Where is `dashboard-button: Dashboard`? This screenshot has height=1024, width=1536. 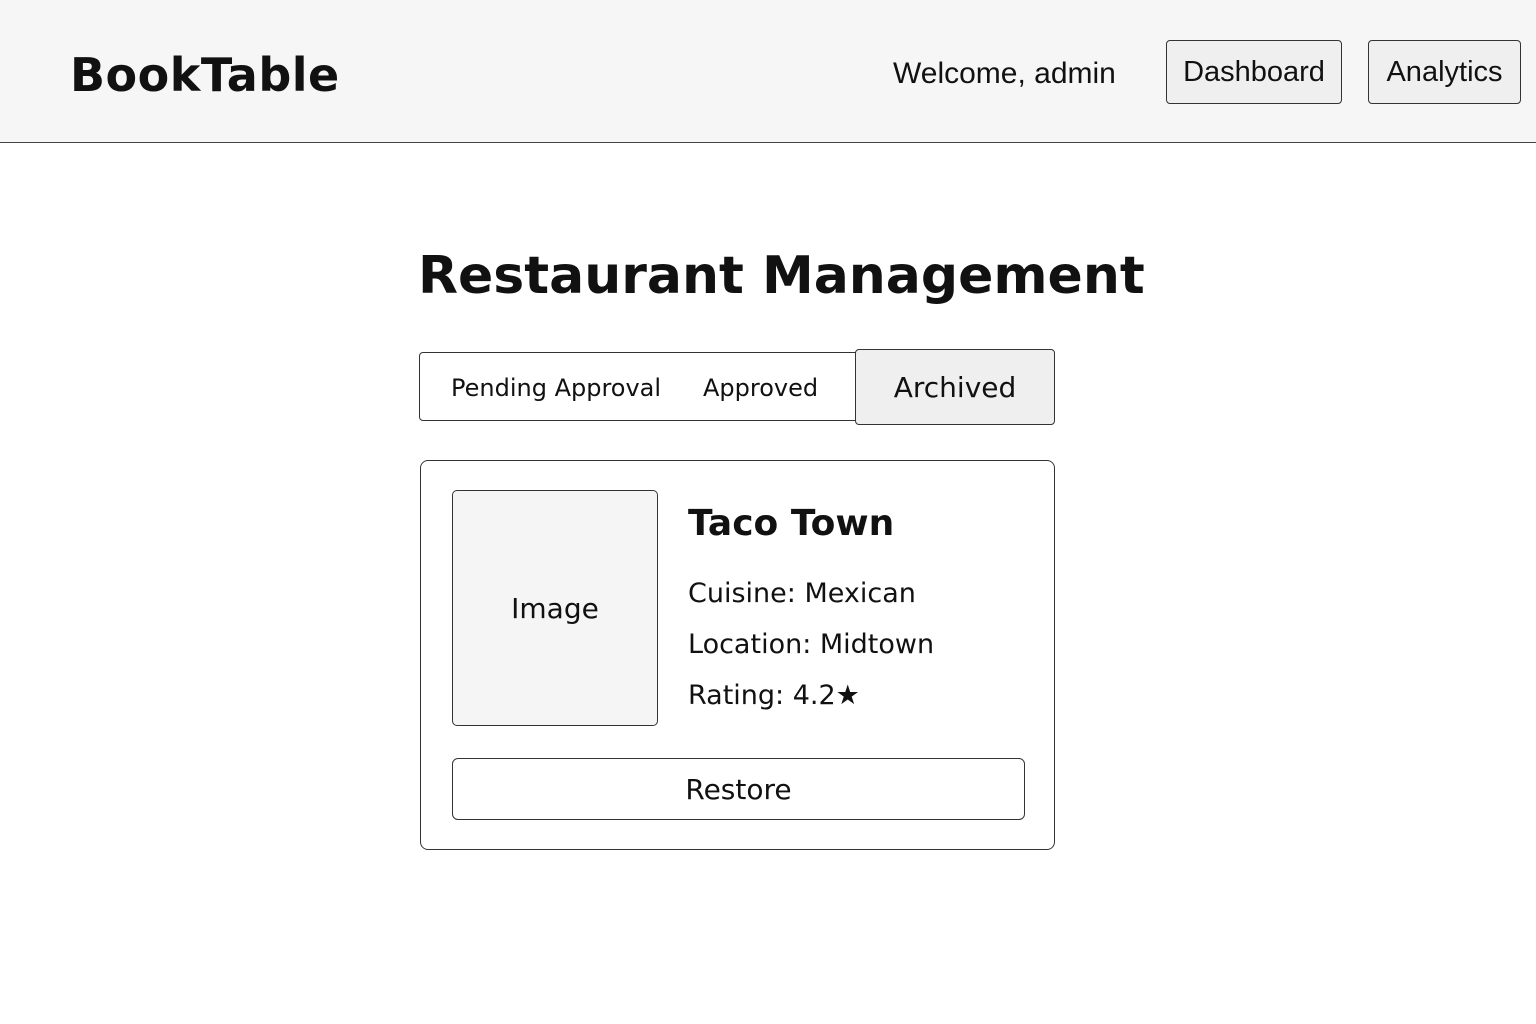
dashboard-button: Dashboard is located at coordinates (1254, 72).